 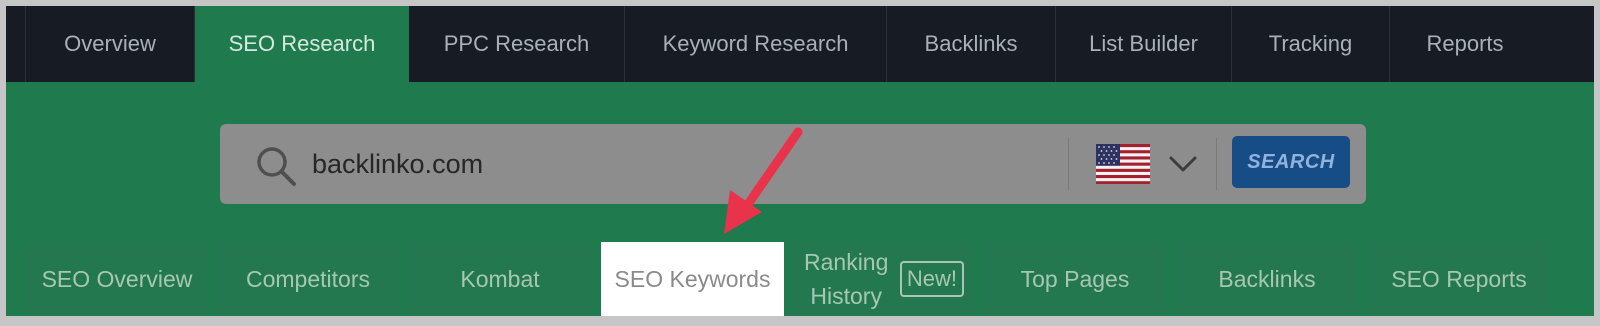 I want to click on subtab-backlinks: Backlinks, so click(x=1267, y=279).